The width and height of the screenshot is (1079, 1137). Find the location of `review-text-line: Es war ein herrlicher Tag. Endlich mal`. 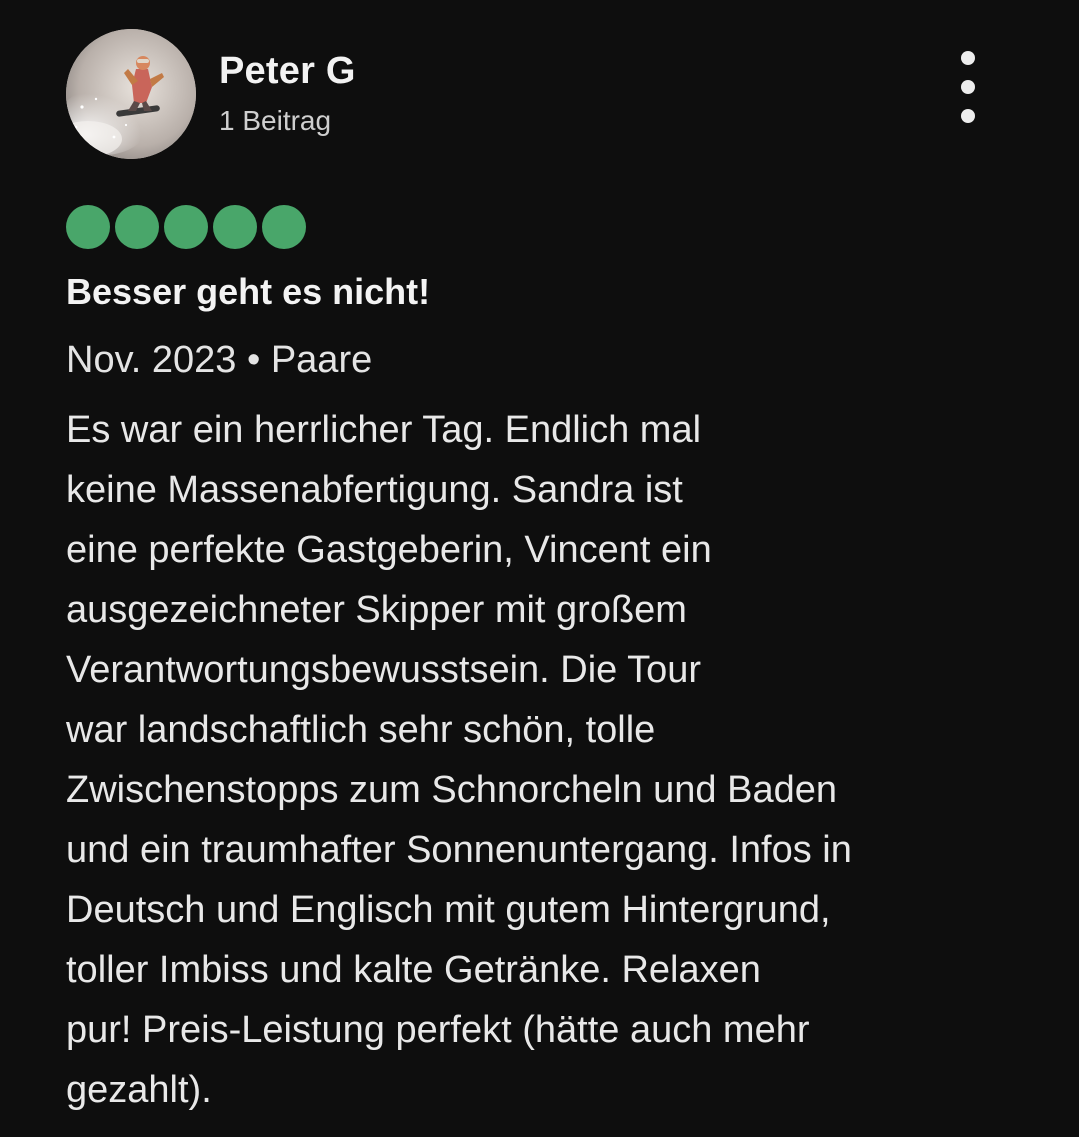

review-text-line: Es war ein herrlicher Tag. Endlich mal is located at coordinates (384, 430).